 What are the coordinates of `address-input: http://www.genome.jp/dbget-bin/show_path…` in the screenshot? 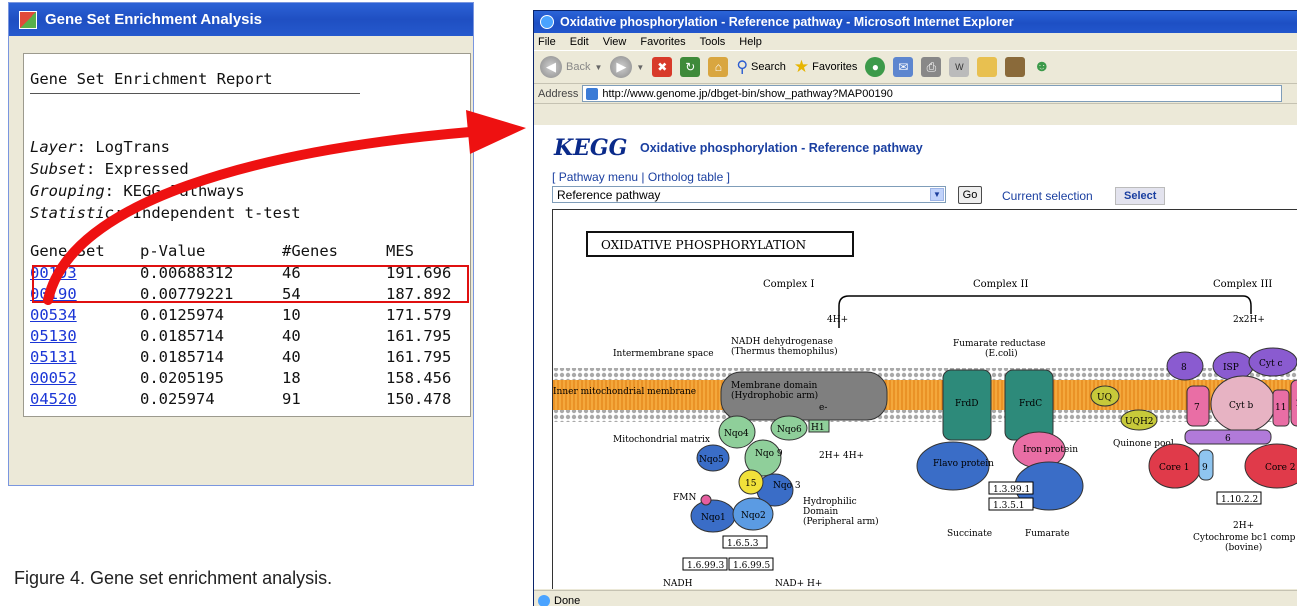 It's located at (932, 93).